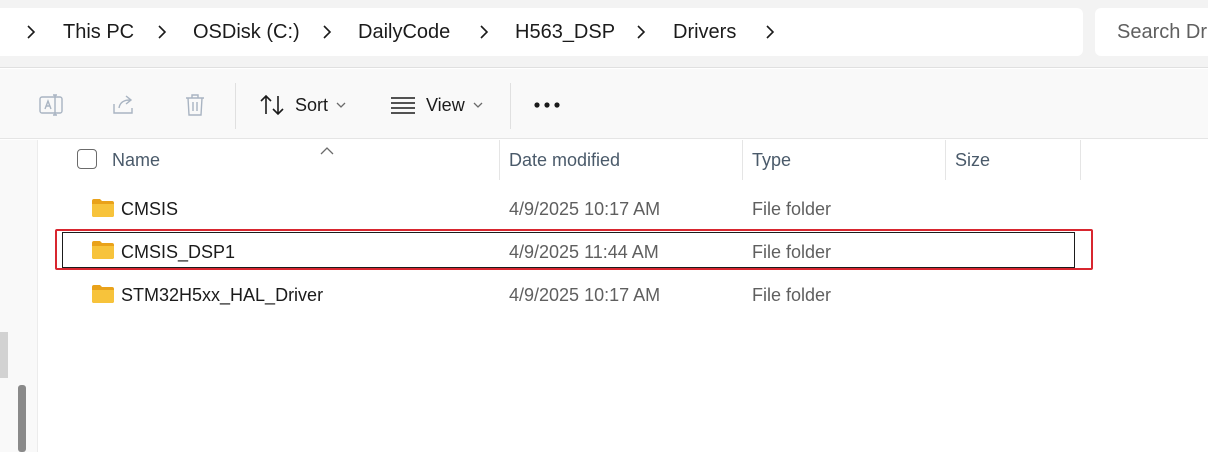 The image size is (1208, 452). I want to click on view-label: View, so click(445, 104).